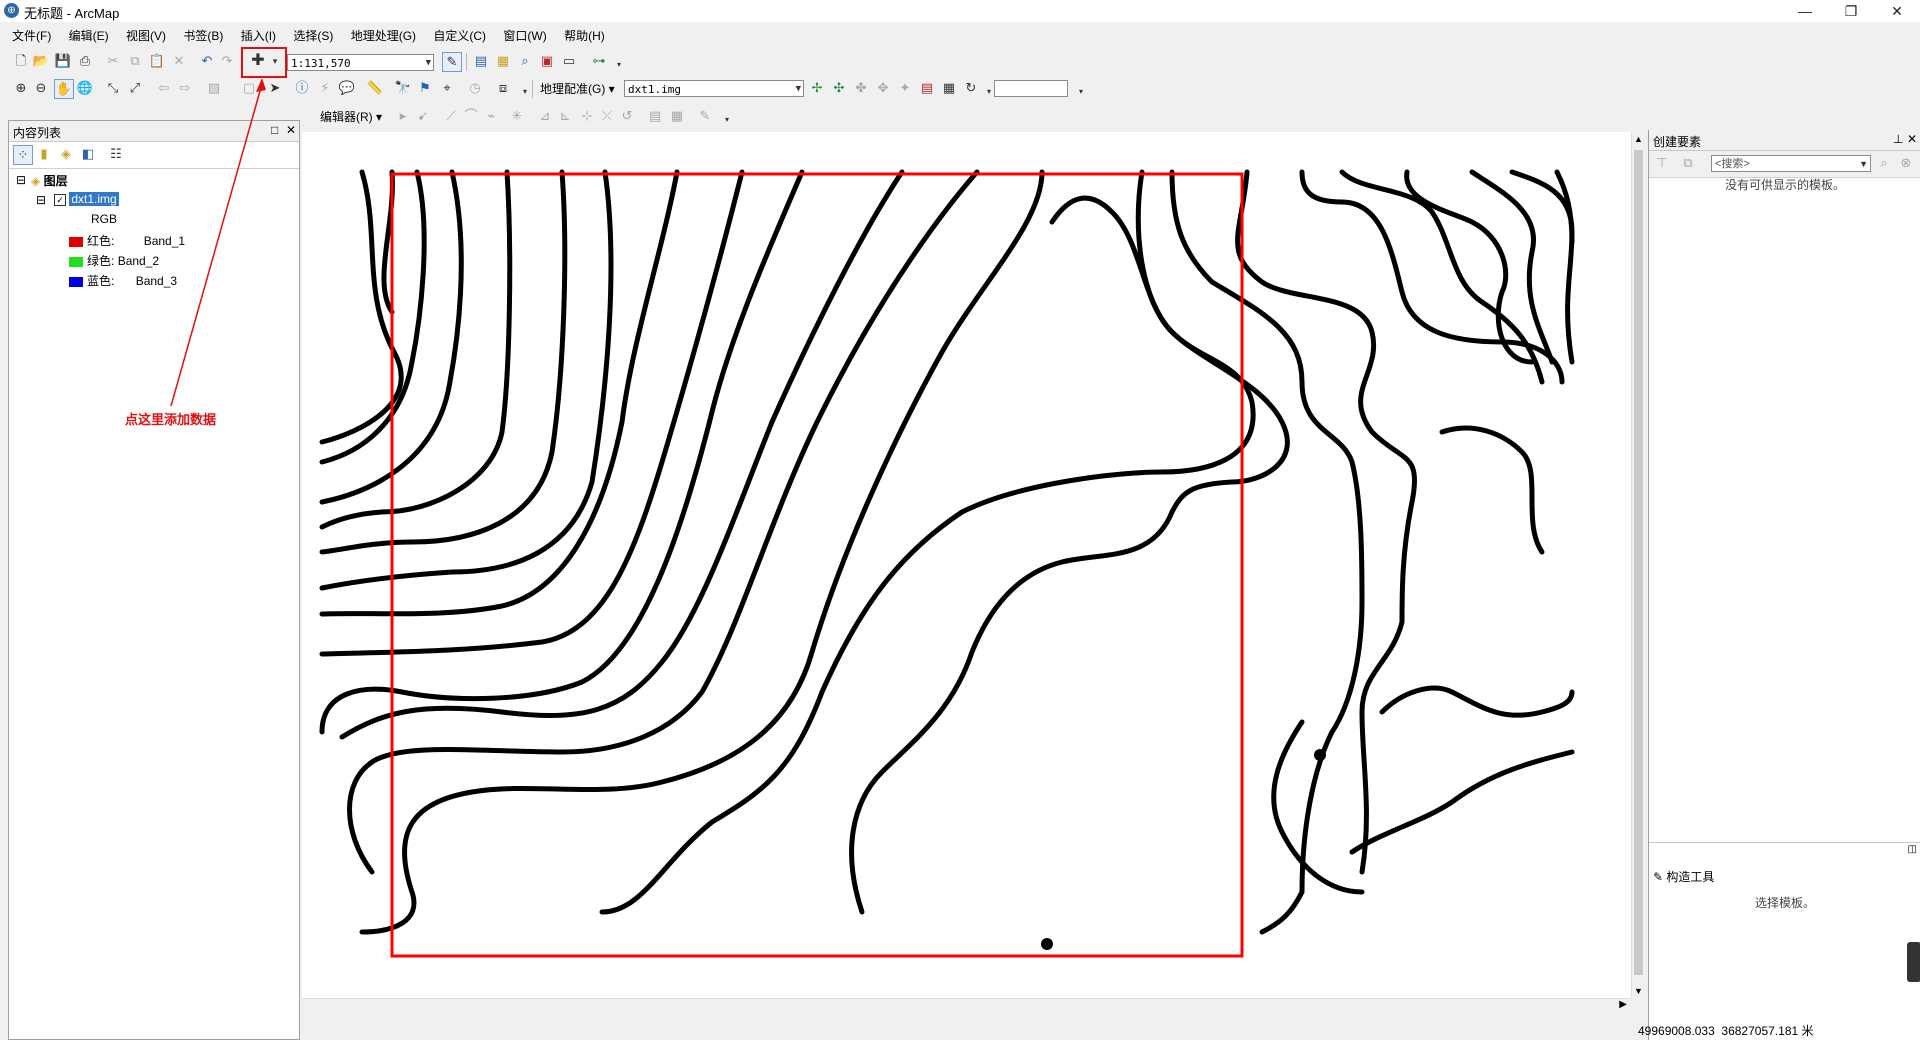  I want to click on options-icon: ☷, so click(116, 154).